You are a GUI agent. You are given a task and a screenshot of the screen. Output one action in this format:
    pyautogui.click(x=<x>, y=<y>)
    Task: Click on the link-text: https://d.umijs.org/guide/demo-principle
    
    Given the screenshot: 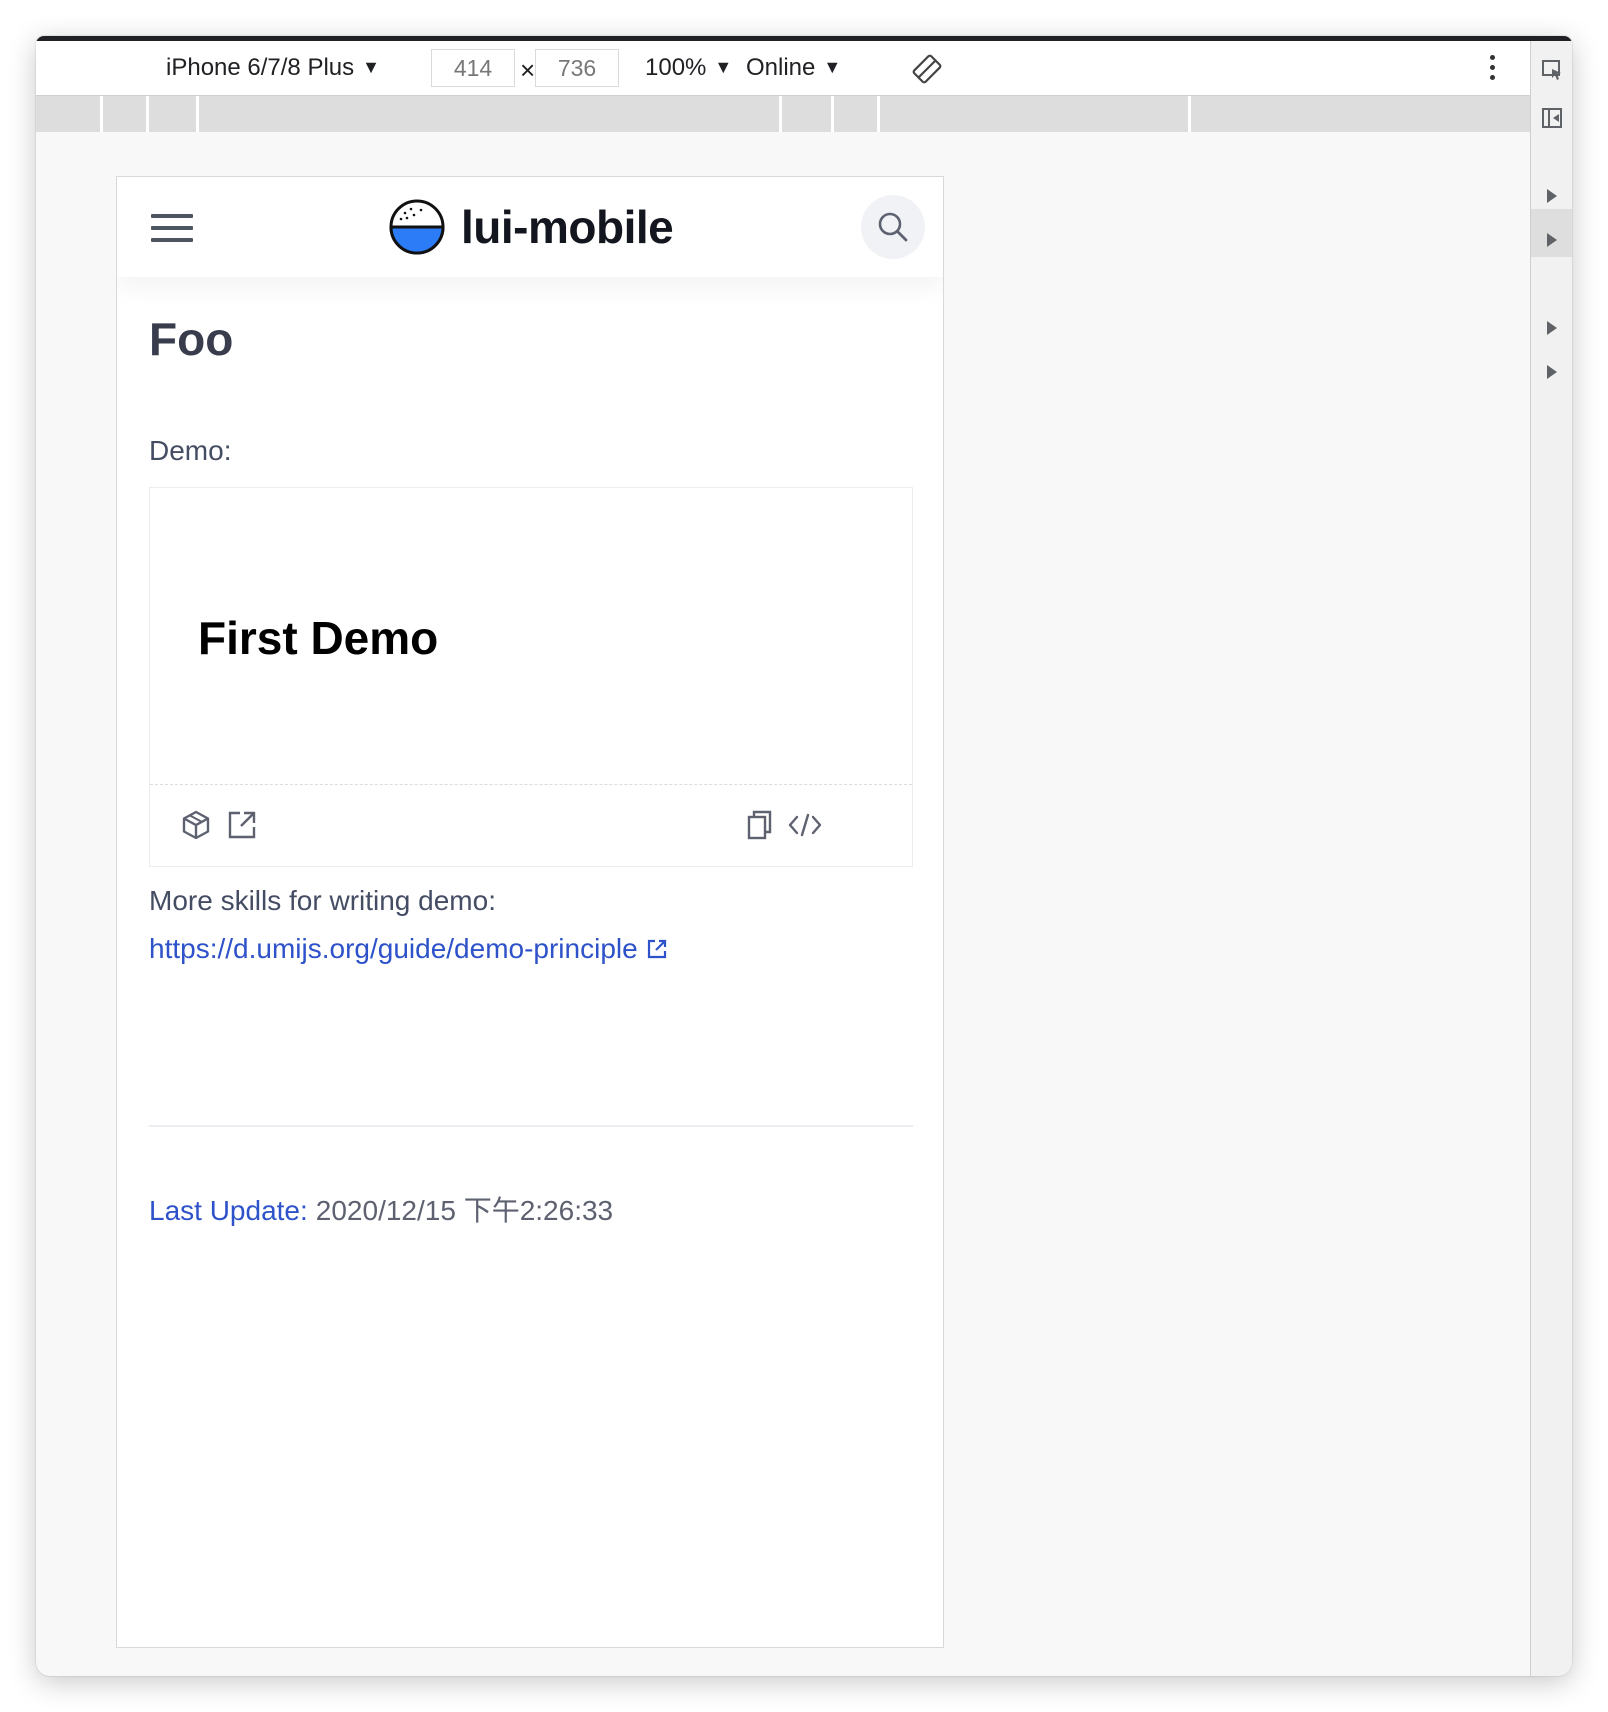 What is the action you would take?
    pyautogui.click(x=393, y=948)
    